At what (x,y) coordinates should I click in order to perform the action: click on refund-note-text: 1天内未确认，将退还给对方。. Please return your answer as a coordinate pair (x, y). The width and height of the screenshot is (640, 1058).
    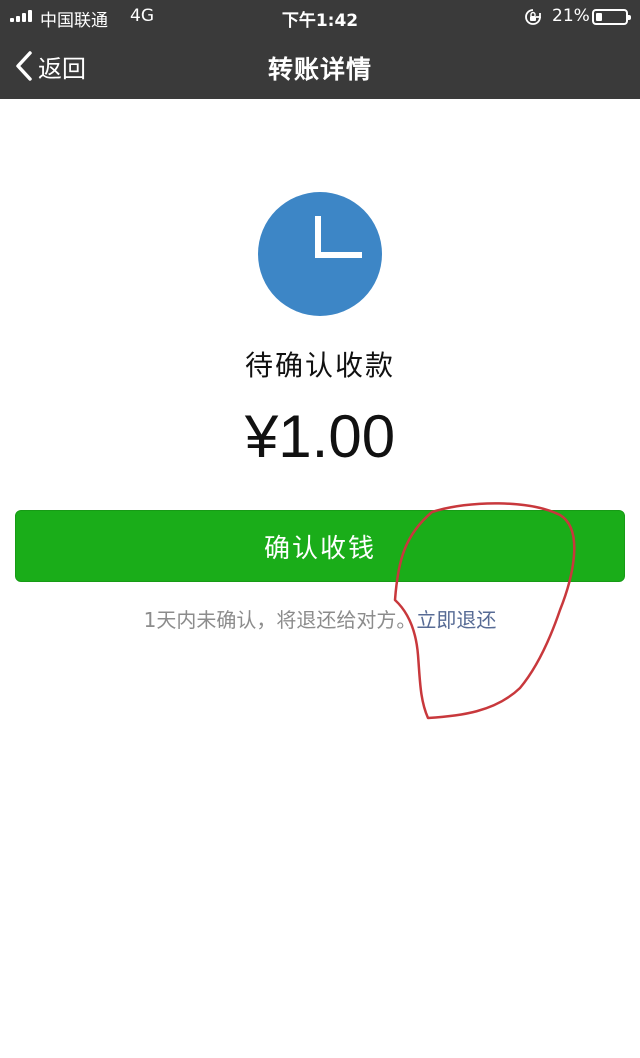
    Looking at the image, I should click on (280, 620).